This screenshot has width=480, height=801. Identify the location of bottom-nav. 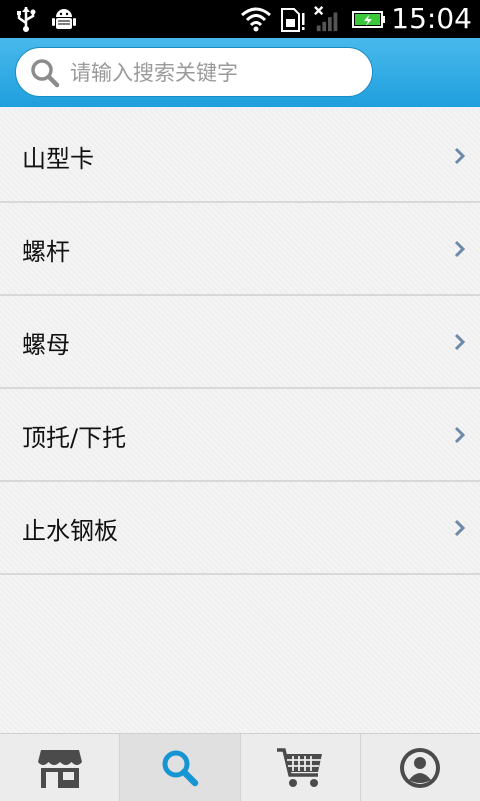
(240, 767).